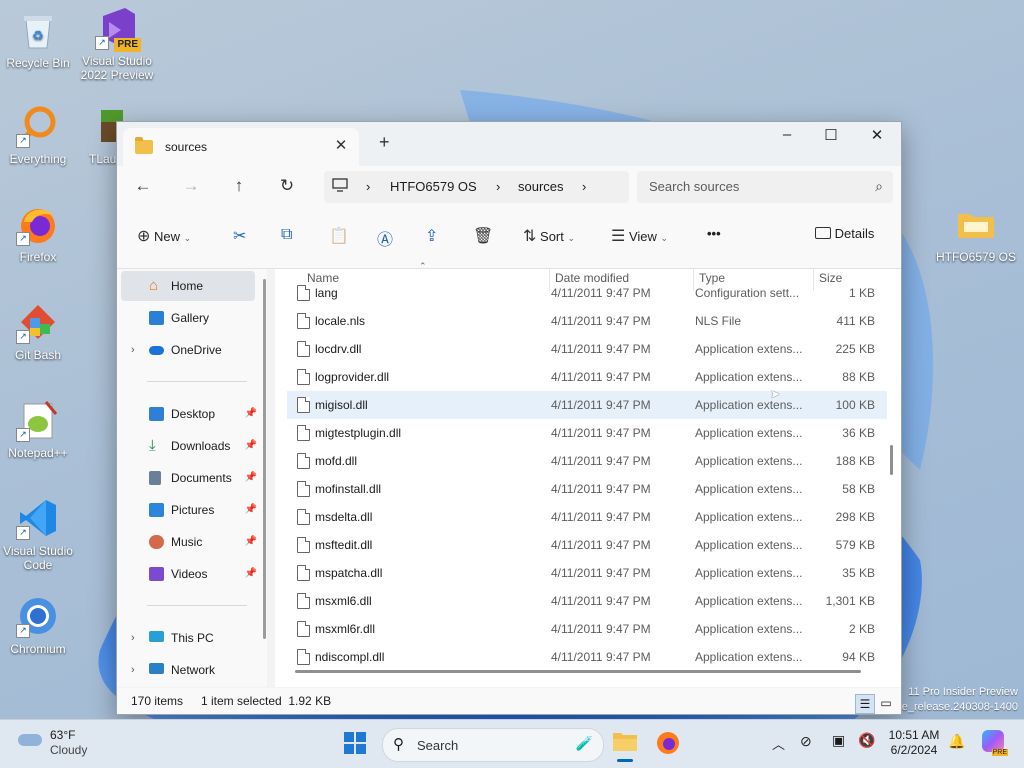 Image resolution: width=1024 pixels, height=768 pixels. What do you see at coordinates (578, 671) in the screenshot?
I see `horizontal-scrollbar` at bounding box center [578, 671].